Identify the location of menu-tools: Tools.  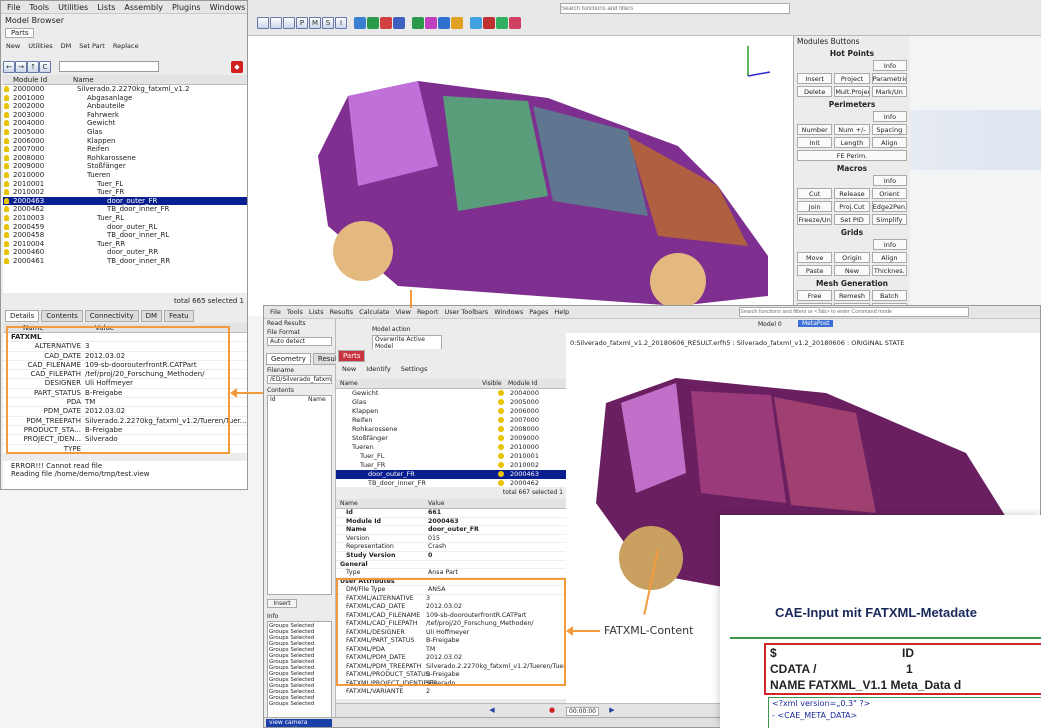
(295, 312).